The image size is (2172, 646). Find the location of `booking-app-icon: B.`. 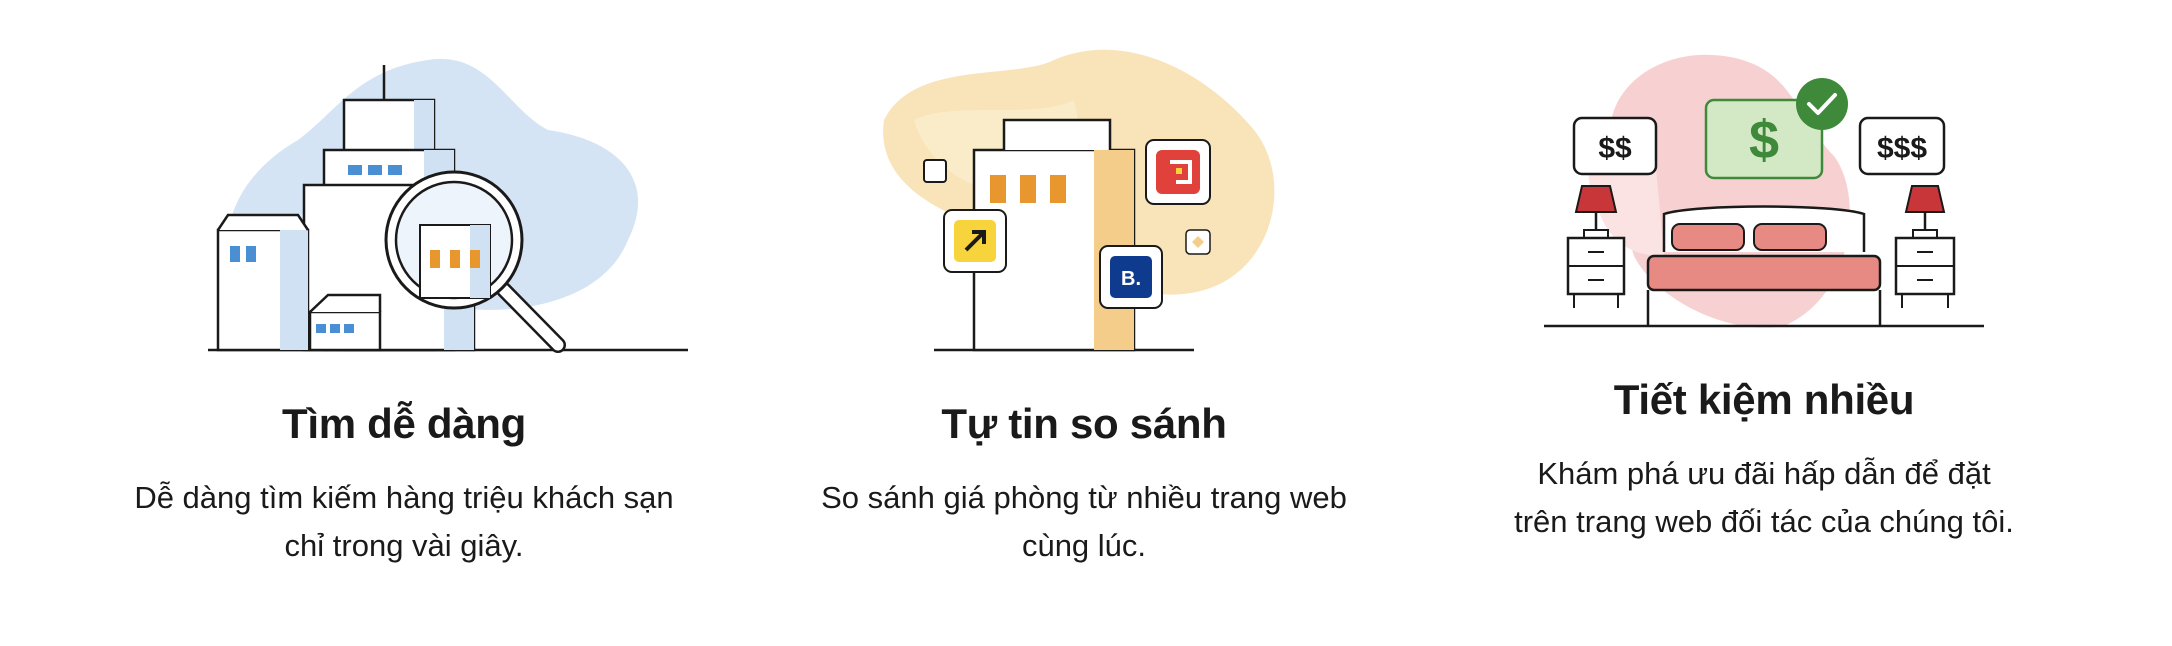

booking-app-icon: B. is located at coordinates (1131, 277).